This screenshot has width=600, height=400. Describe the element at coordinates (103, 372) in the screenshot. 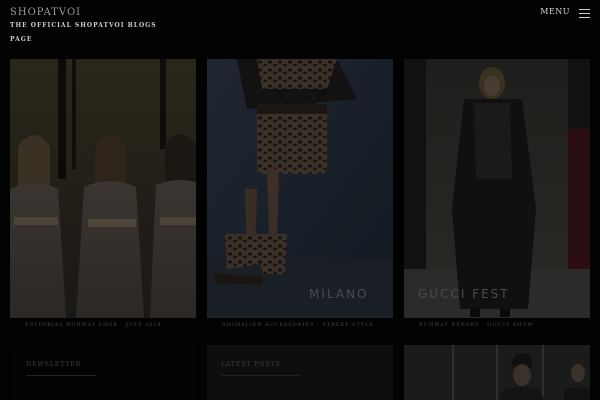

I see `widget-card-1: NEWSLETTER` at that location.